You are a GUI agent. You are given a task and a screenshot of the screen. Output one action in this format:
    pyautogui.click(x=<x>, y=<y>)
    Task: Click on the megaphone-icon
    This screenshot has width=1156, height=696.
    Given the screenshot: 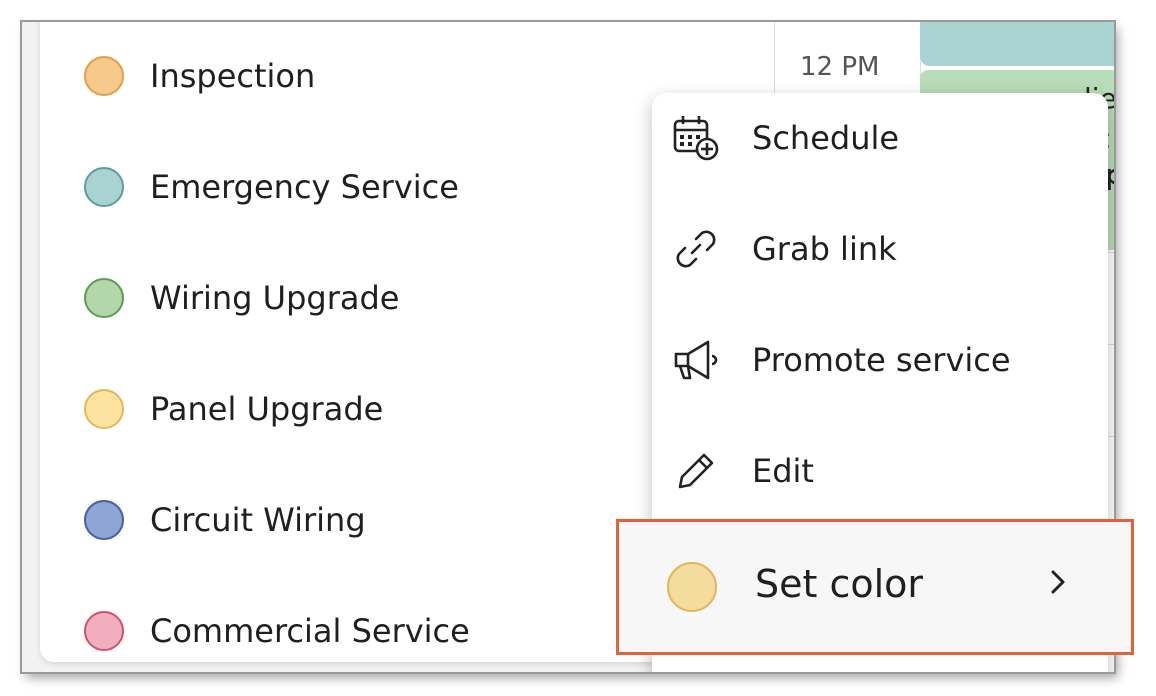 What is the action you would take?
    pyautogui.click(x=696, y=360)
    